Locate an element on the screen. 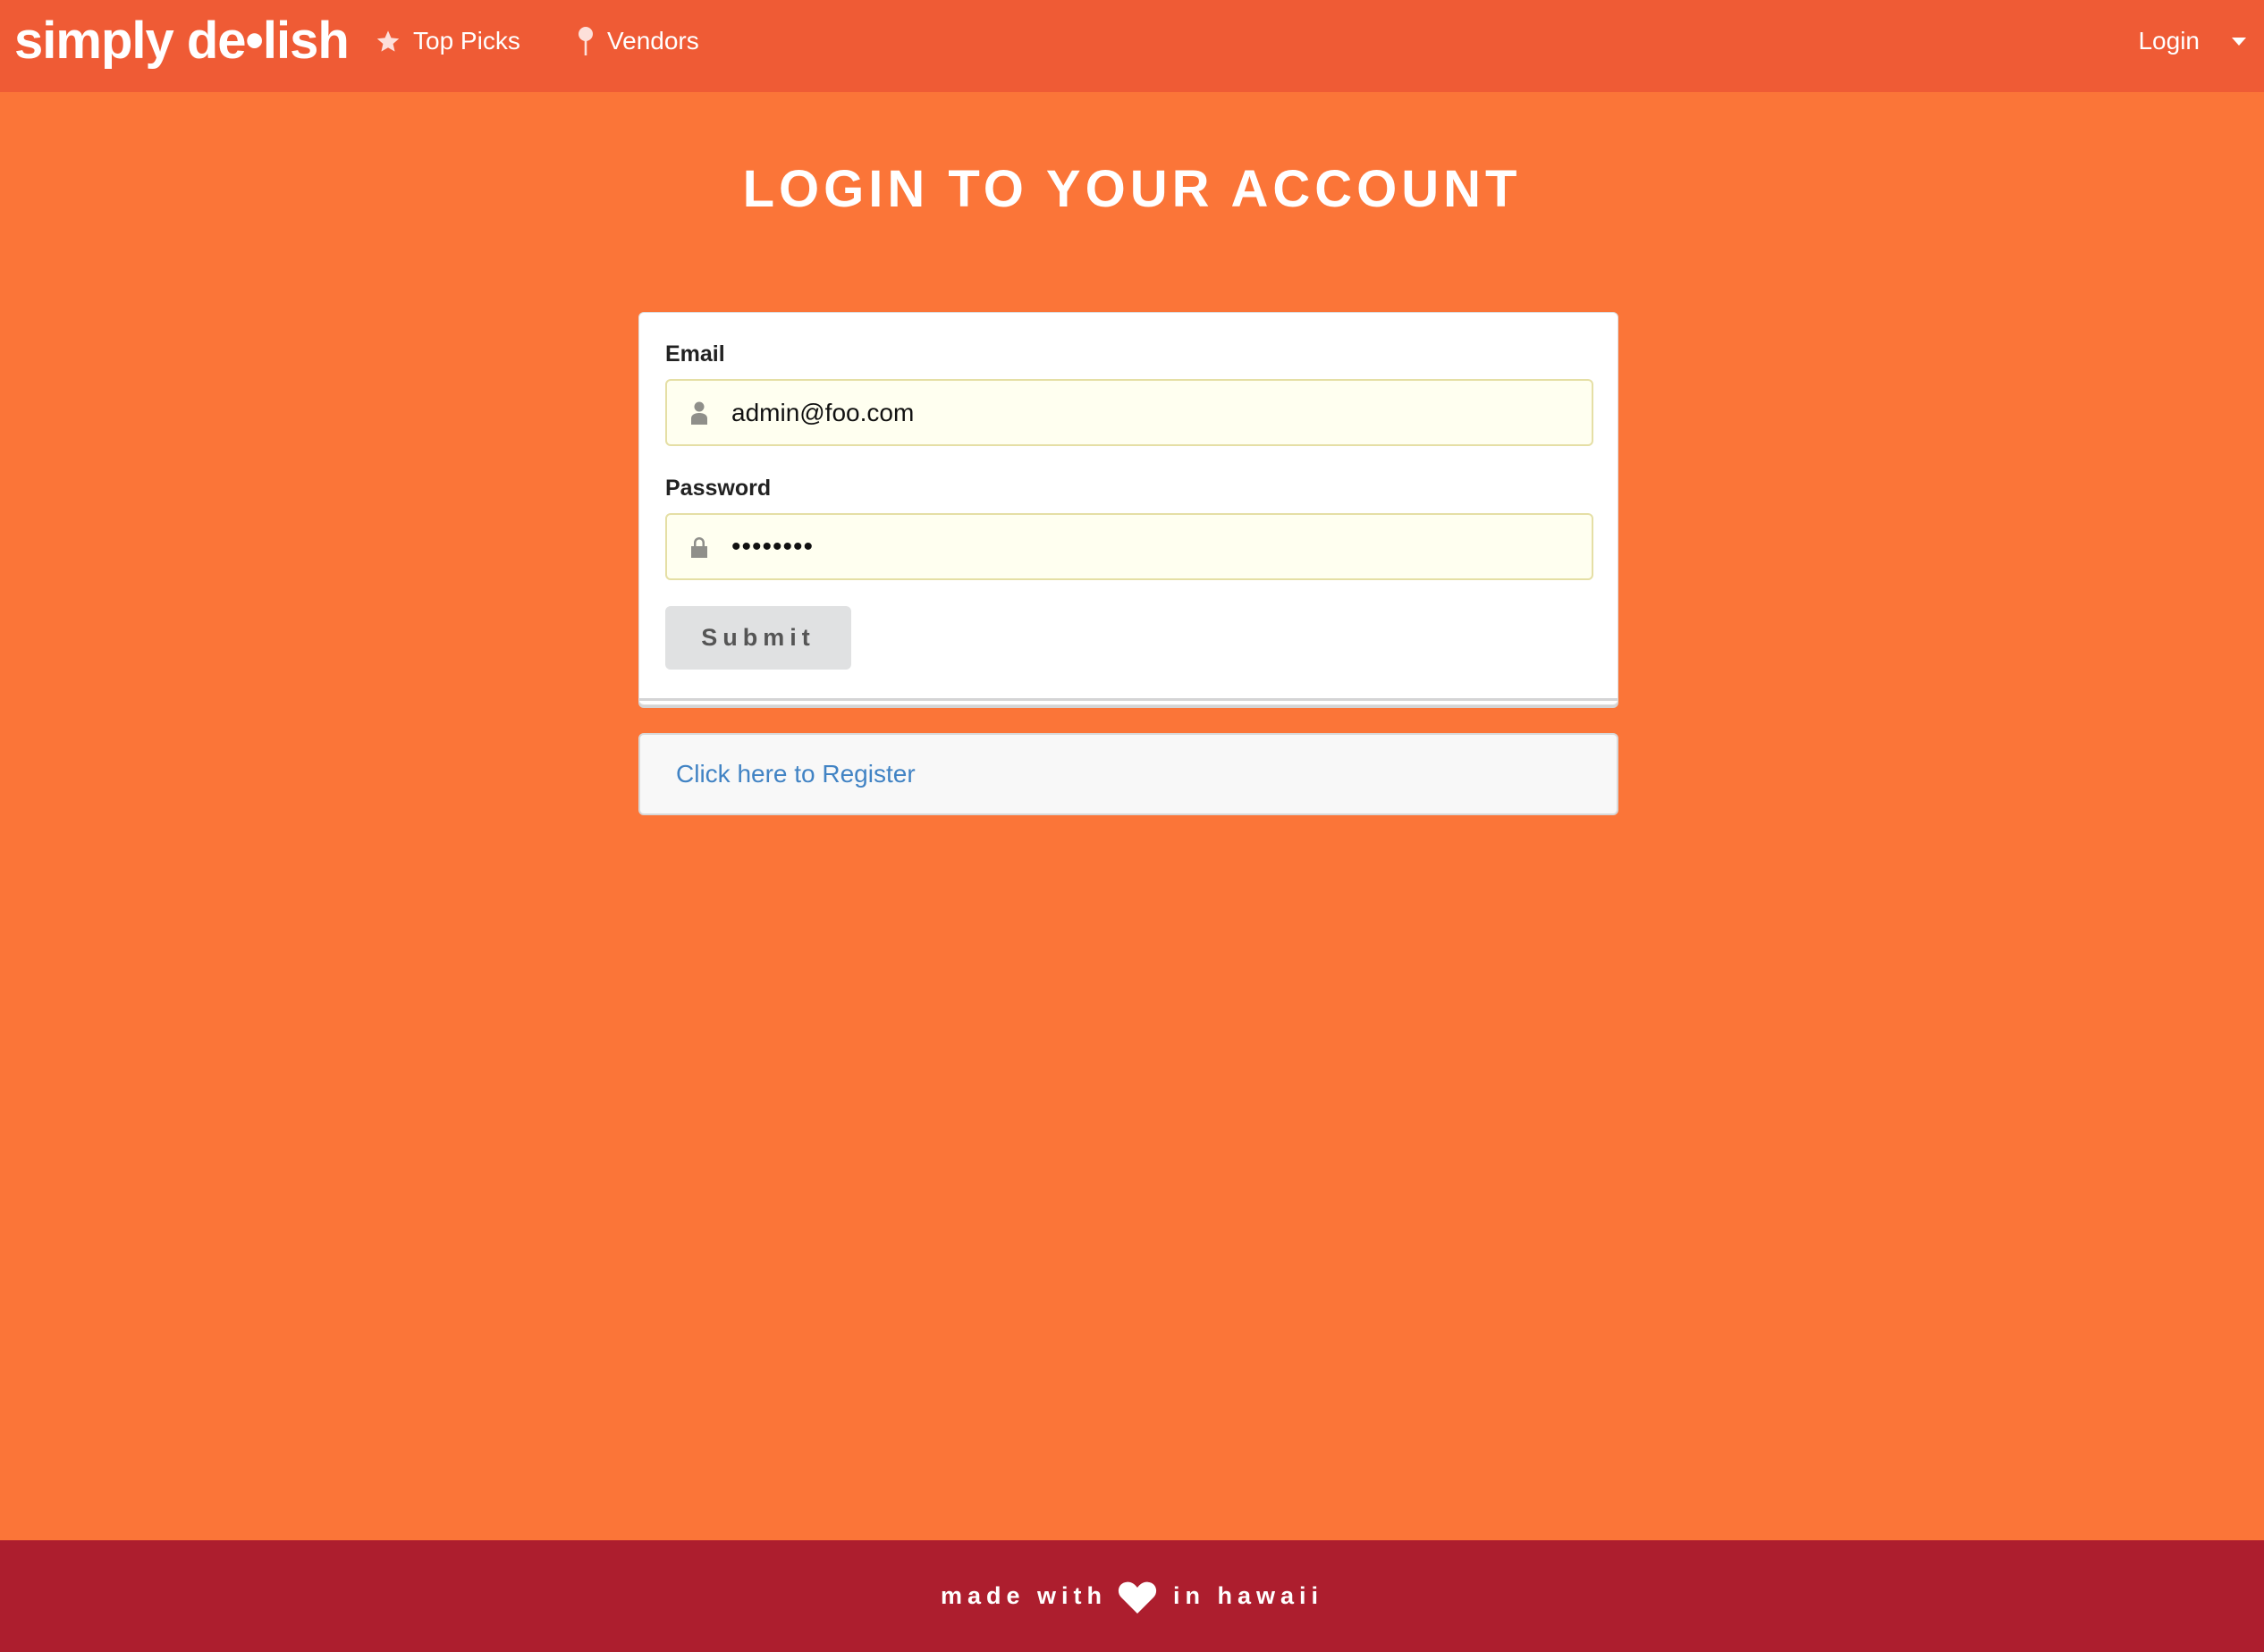 This screenshot has width=2264, height=1652. nav-vendors-label: Vendors is located at coordinates (653, 41).